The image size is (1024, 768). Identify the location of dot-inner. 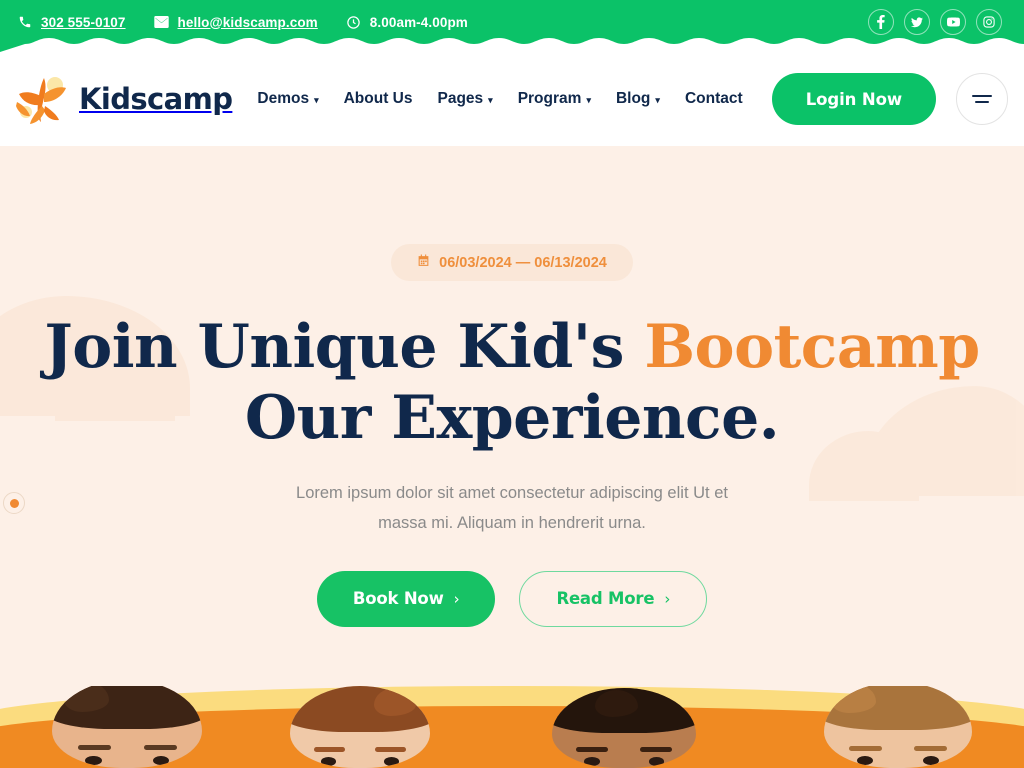
(14, 503).